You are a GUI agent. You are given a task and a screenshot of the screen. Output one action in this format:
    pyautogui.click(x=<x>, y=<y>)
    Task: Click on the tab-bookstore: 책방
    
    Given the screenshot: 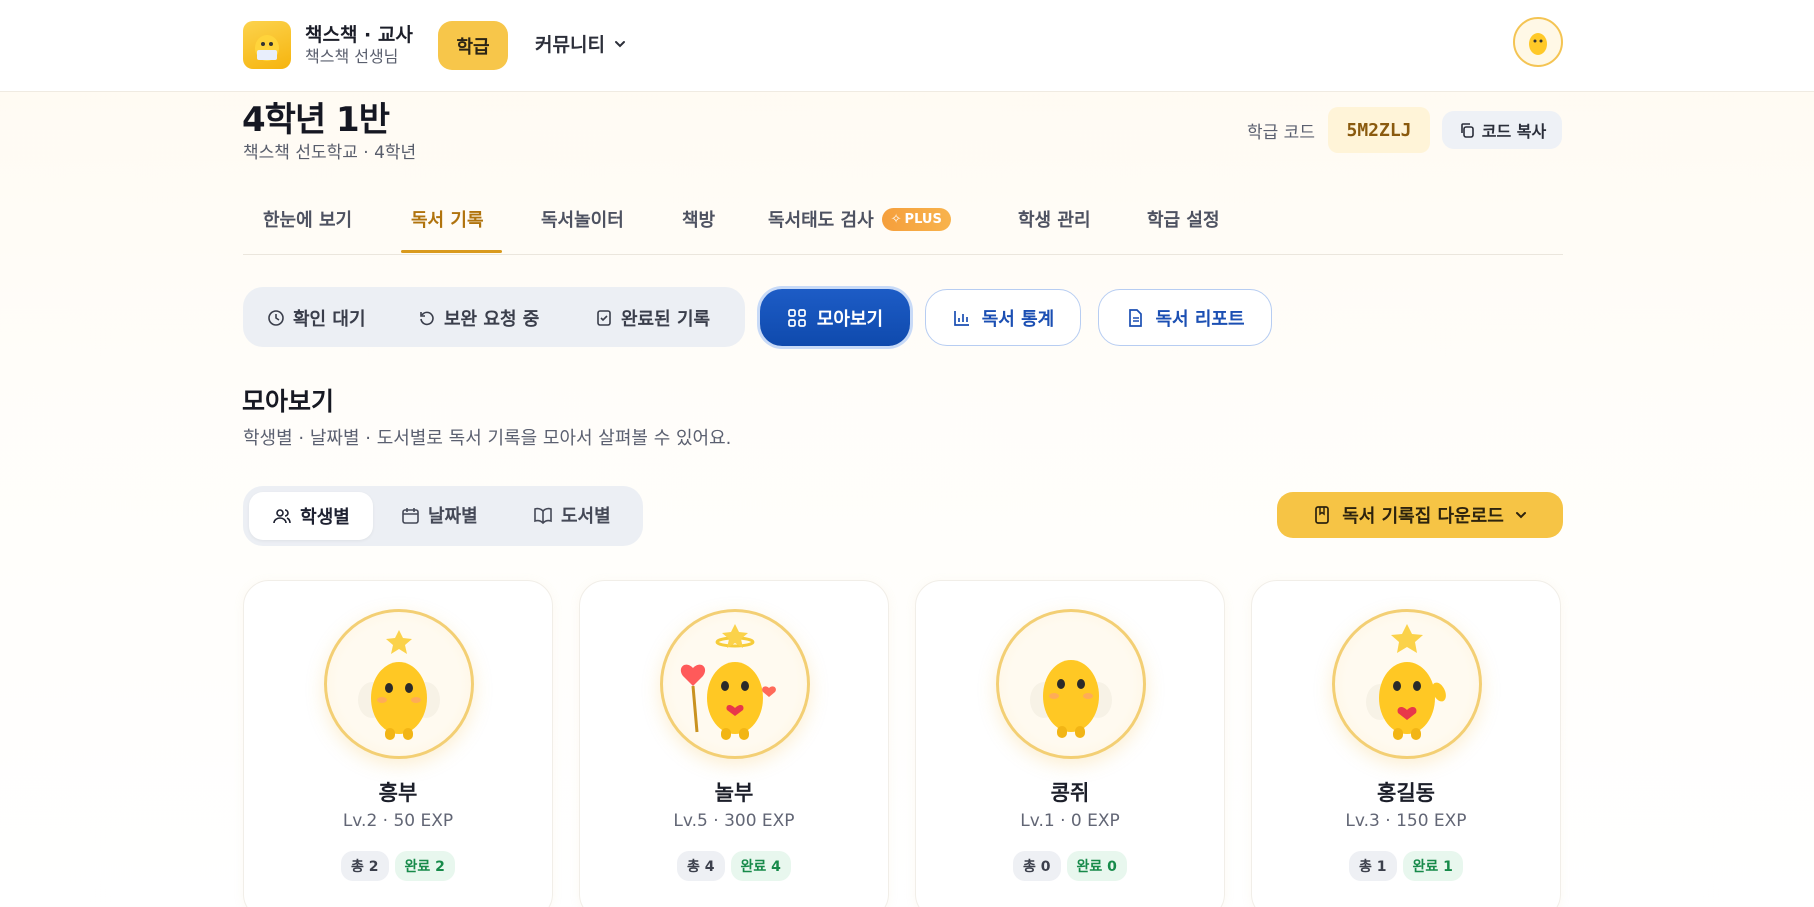 What is the action you would take?
    pyautogui.click(x=698, y=219)
    